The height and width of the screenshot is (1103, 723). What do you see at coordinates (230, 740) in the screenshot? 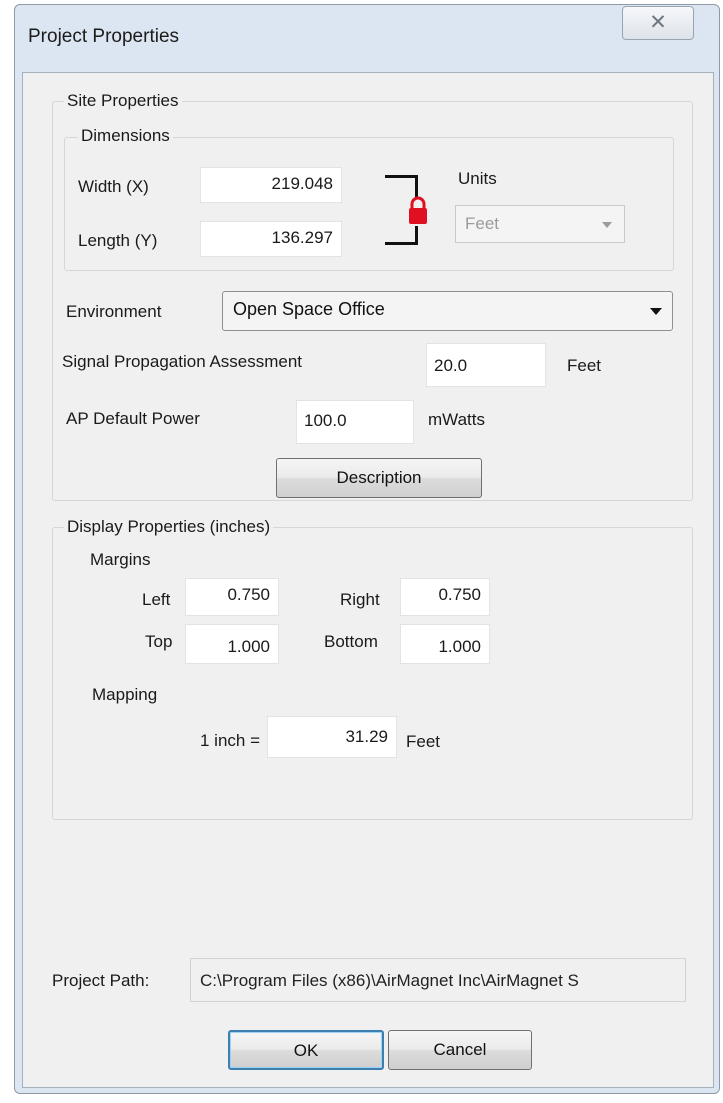
I see `inch-mapping-label: 1 inch =` at bounding box center [230, 740].